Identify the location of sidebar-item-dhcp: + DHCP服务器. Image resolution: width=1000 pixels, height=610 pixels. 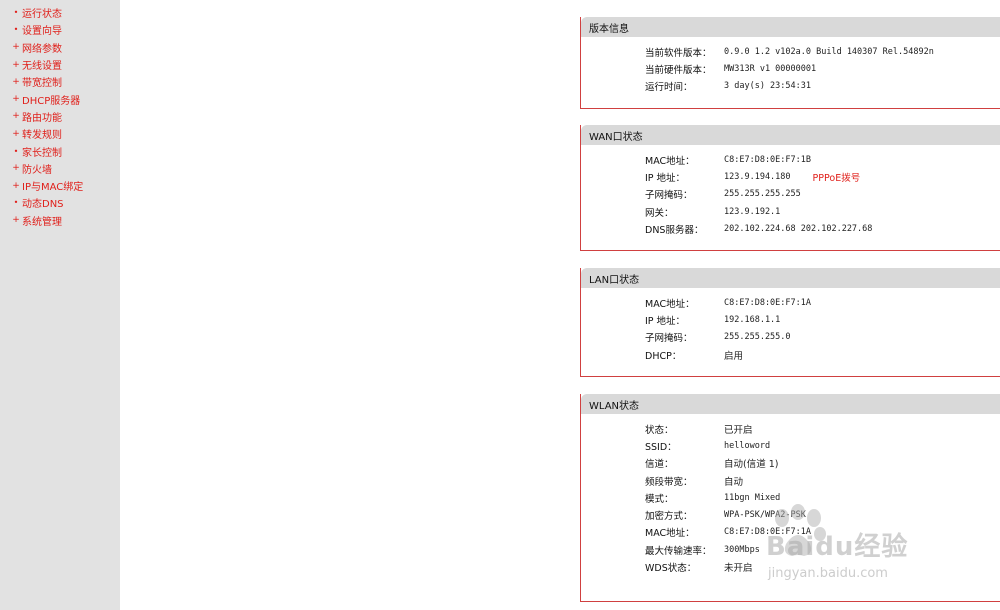
(60, 98).